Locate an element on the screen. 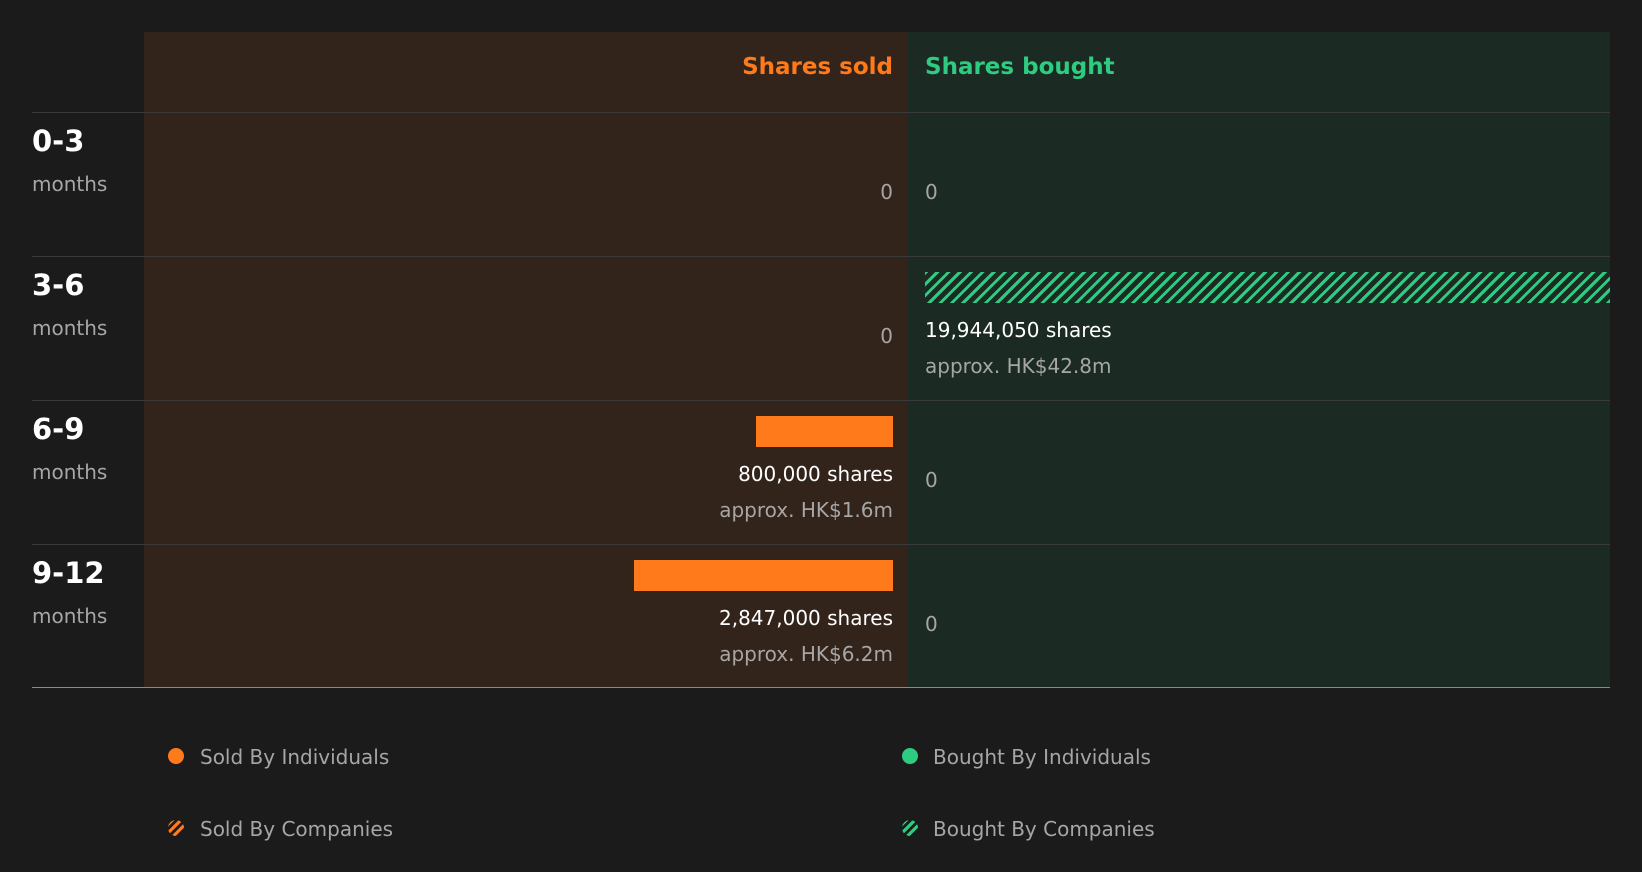  row-label: 9-12 is located at coordinates (68, 573).